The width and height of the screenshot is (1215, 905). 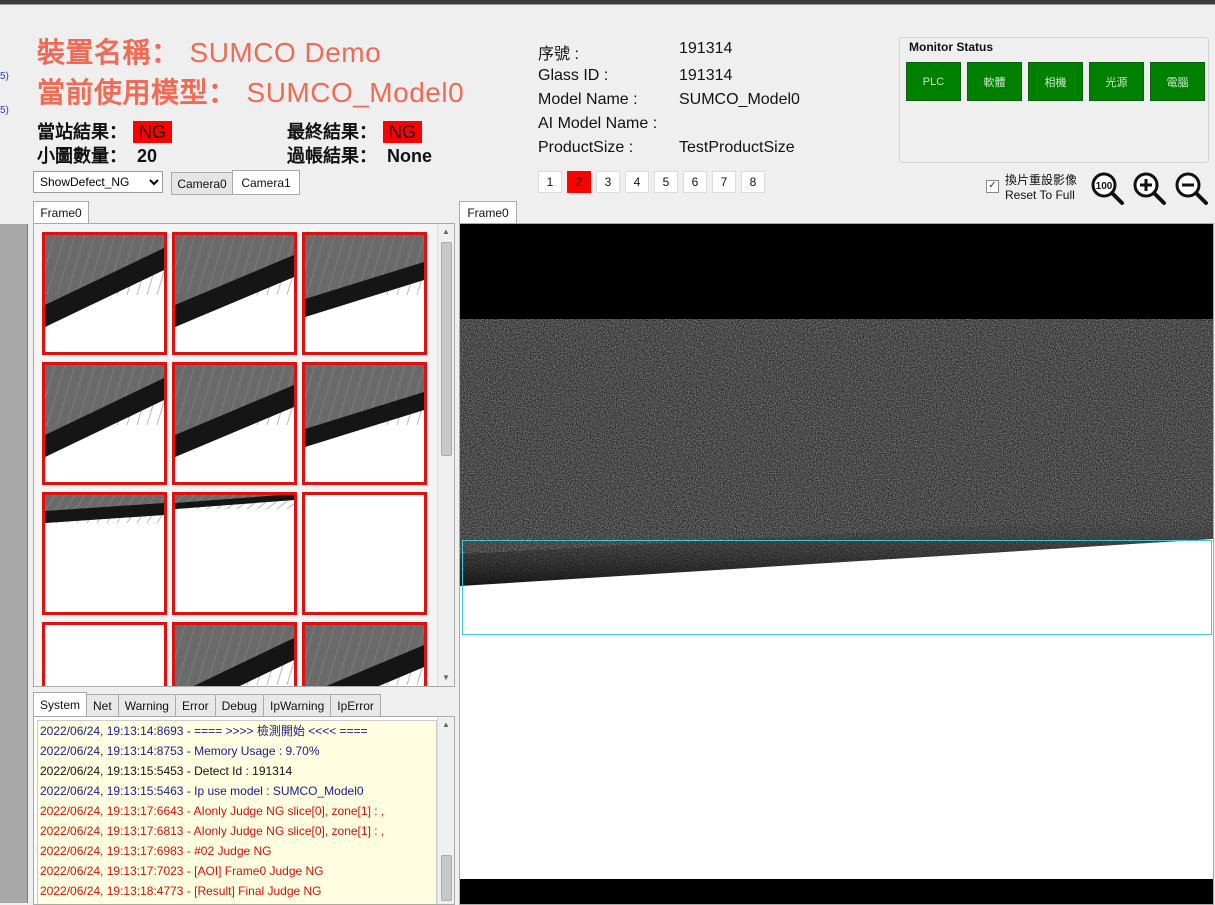 What do you see at coordinates (706, 75) in the screenshot?
I see `glass-id-value: 191314` at bounding box center [706, 75].